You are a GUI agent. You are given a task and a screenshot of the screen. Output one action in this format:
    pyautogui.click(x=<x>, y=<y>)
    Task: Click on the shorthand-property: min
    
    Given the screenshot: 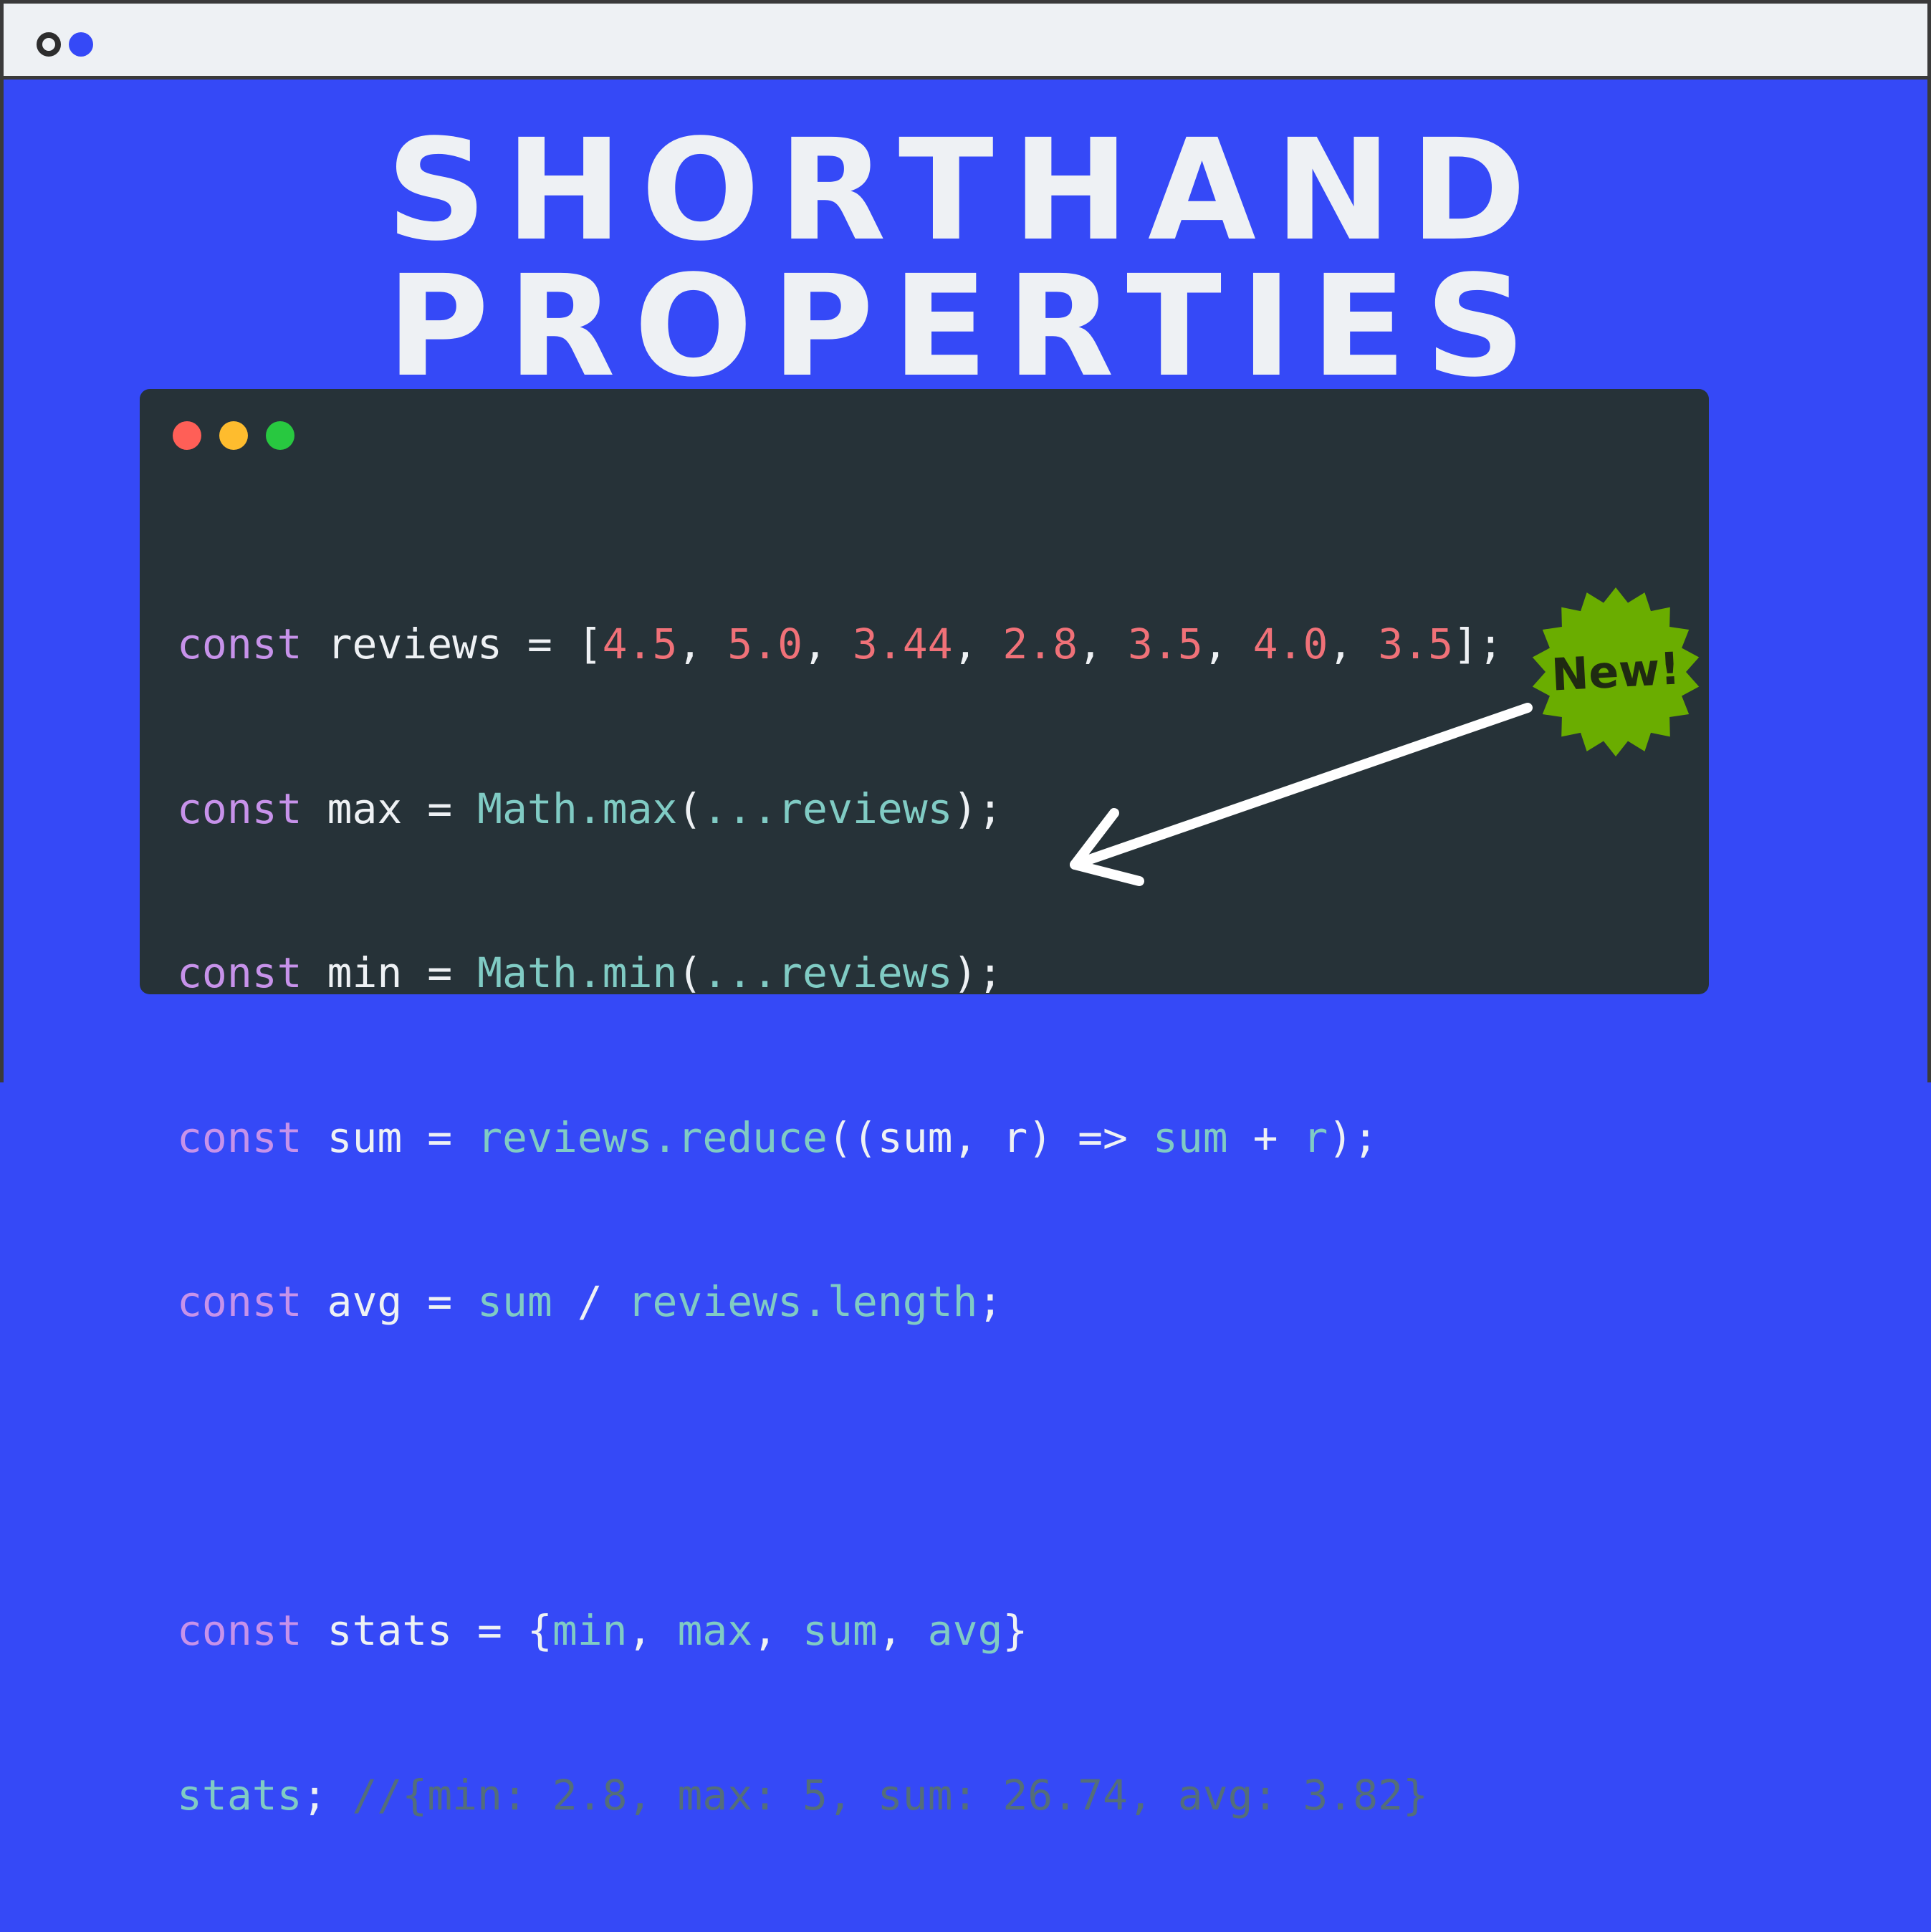 What is the action you would take?
    pyautogui.click(x=590, y=1630)
    